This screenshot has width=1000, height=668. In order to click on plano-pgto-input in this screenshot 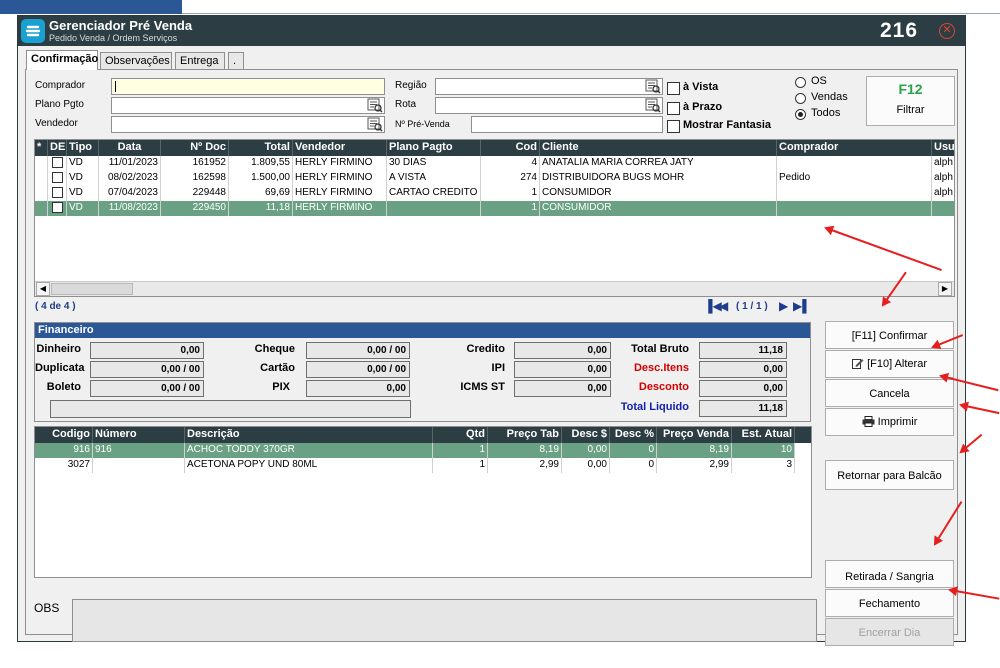, I will do `click(248, 105)`.